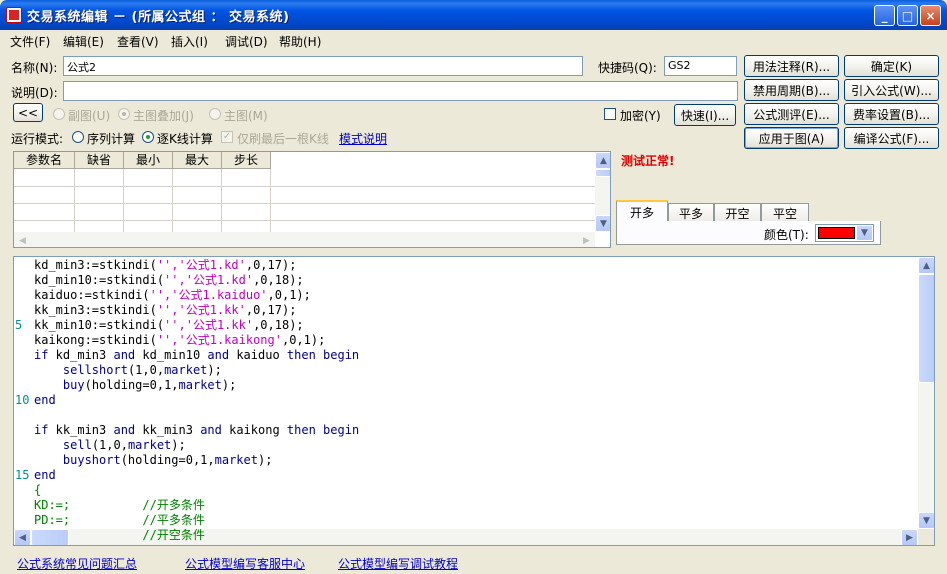  I want to click on minimize-button: _, so click(884, 15).